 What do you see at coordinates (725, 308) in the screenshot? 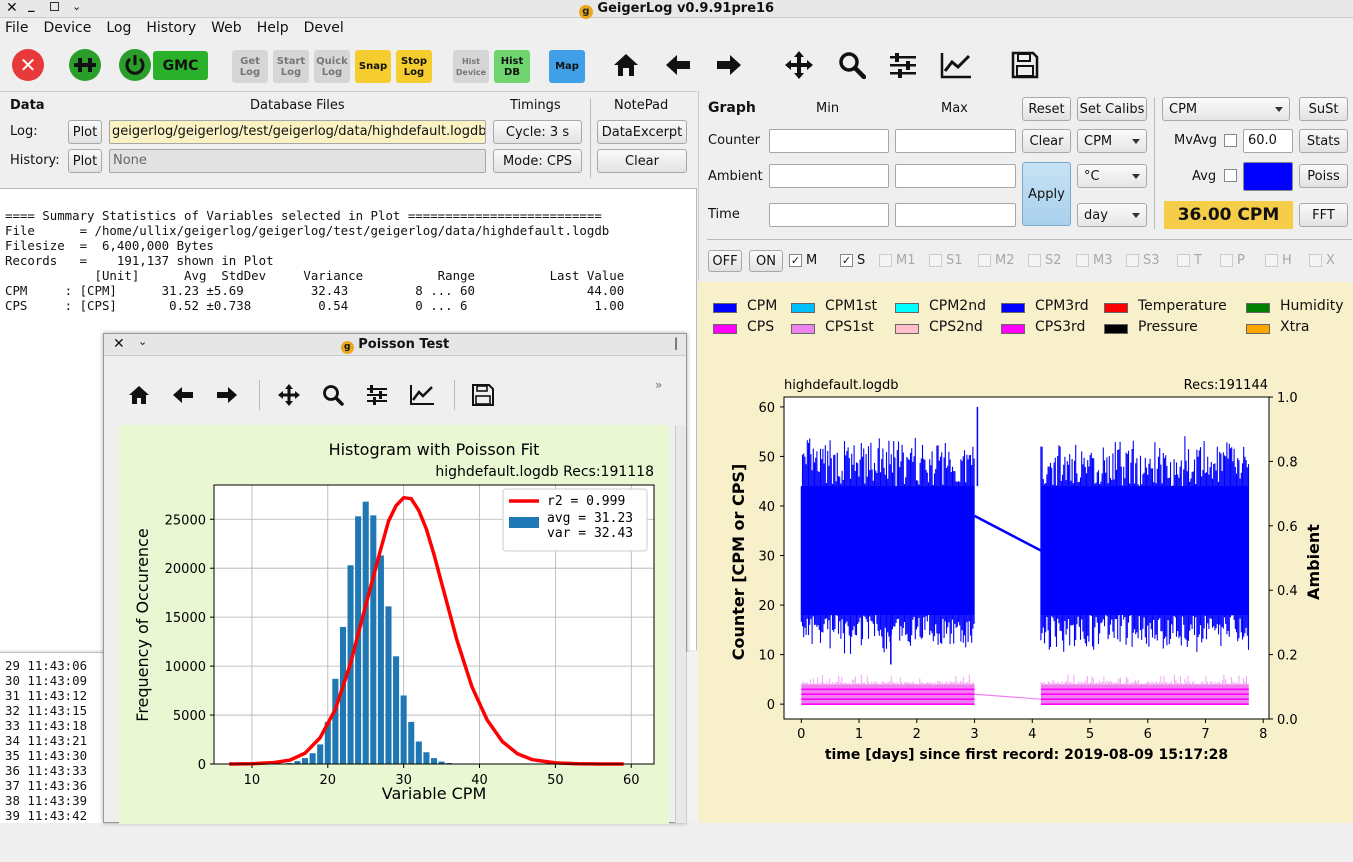
I see `legend-swatch` at bounding box center [725, 308].